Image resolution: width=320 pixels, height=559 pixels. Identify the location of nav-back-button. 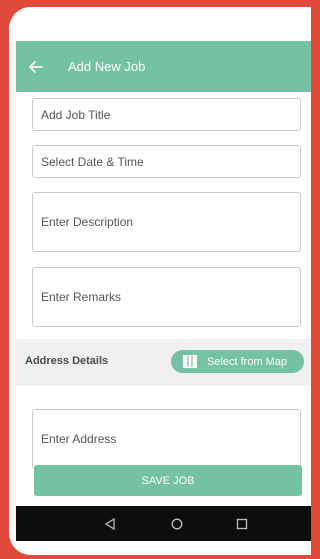
(110, 524).